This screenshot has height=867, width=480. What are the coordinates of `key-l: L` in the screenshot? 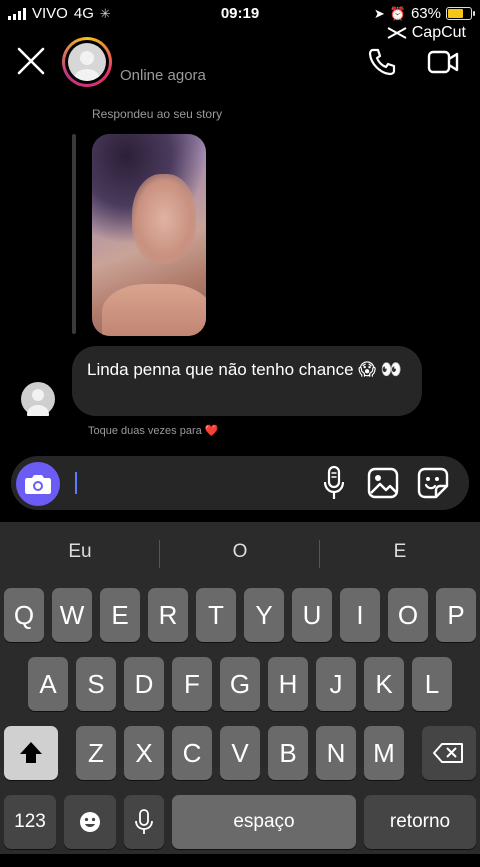 It's located at (432, 684).